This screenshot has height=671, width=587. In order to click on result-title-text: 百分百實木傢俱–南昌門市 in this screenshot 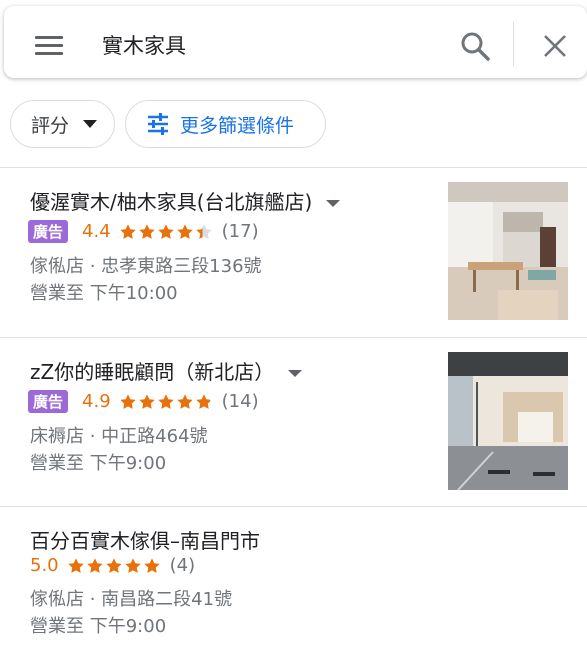, I will do `click(145, 541)`.